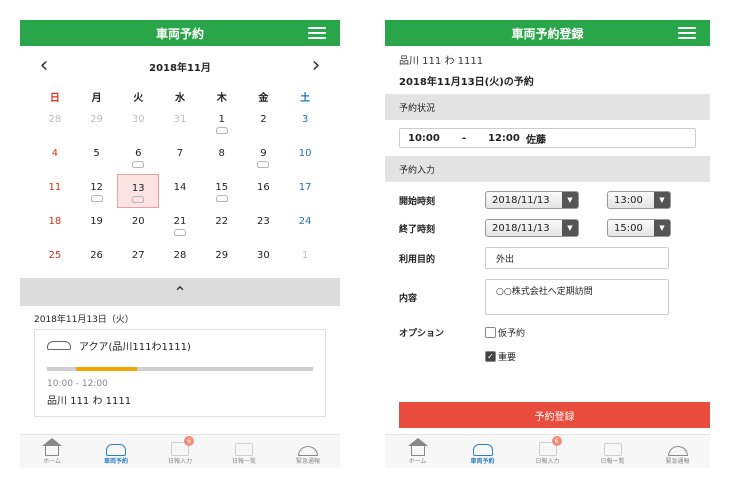  I want to click on weekday-label: 月, so click(96, 98).